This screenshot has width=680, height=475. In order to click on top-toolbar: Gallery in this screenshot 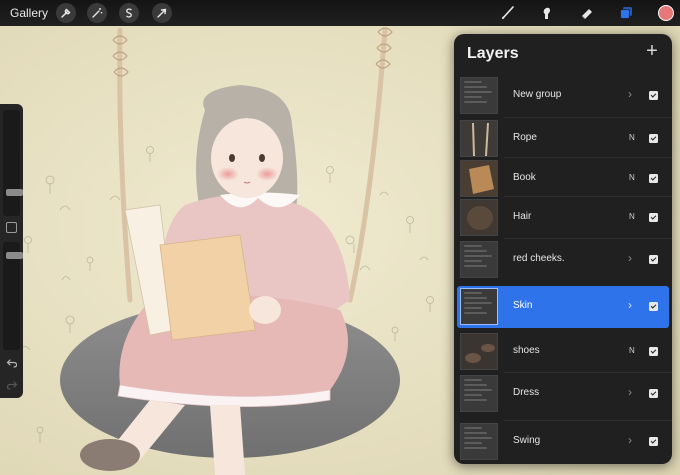, I will do `click(340, 13)`.